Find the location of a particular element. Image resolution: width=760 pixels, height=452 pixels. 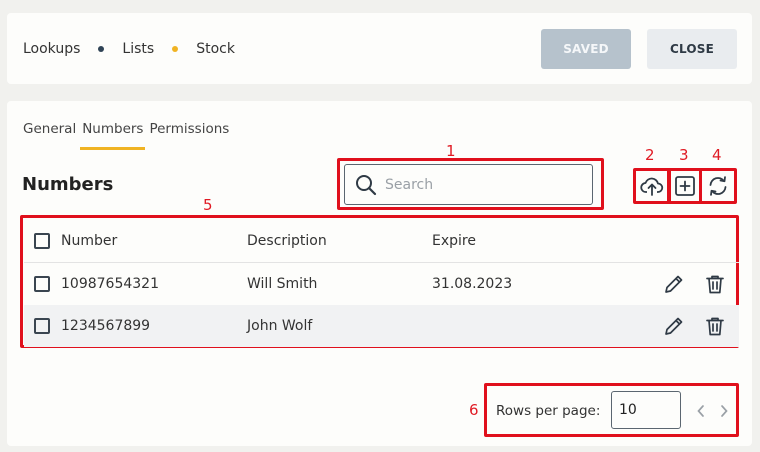

tab-general: General is located at coordinates (49, 133).